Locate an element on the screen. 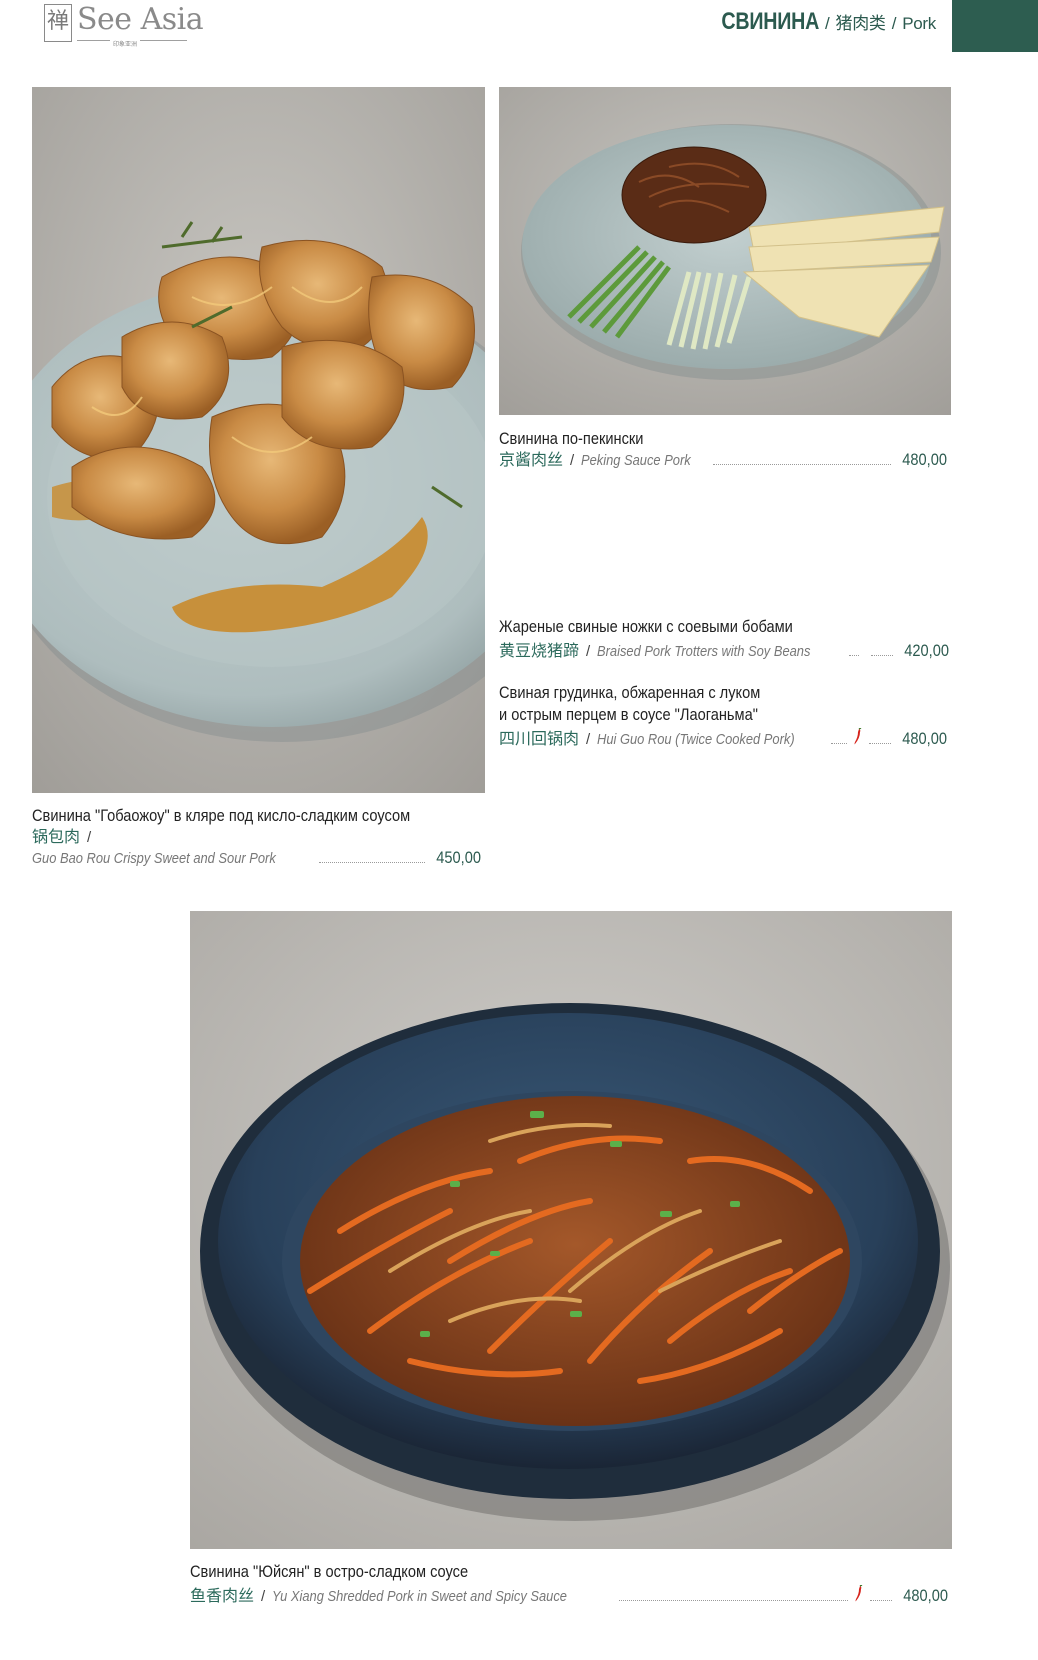  dish-detail-line: 京酱肉丝 / Peking Sauce Pork 480,00 is located at coordinates (723, 460).